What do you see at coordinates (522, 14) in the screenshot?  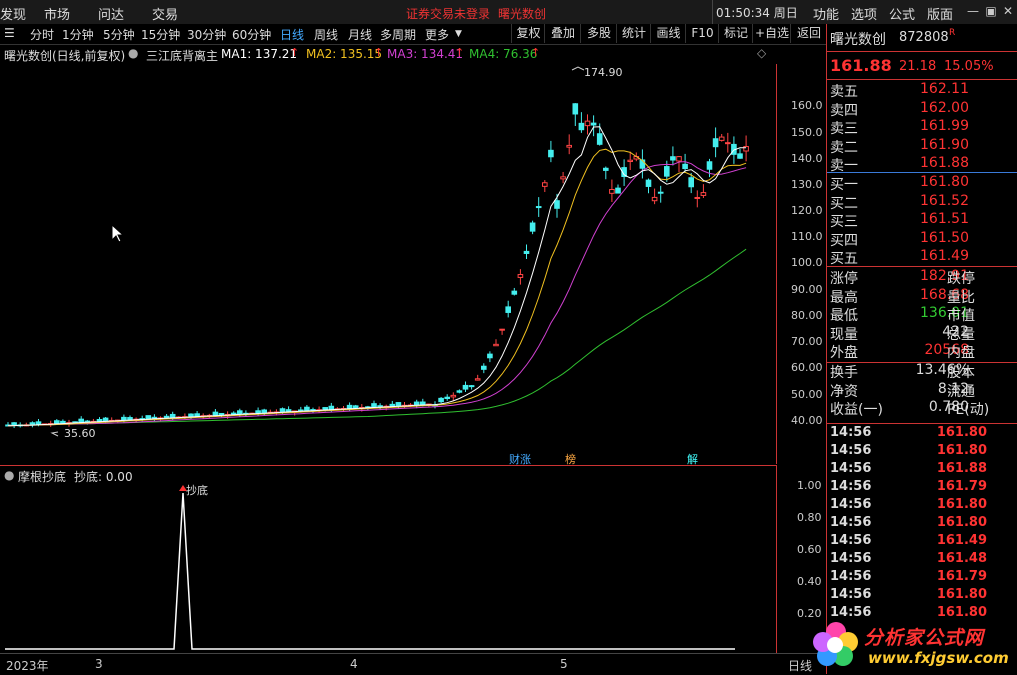 I see `window-stock-title: 曙光数创` at bounding box center [522, 14].